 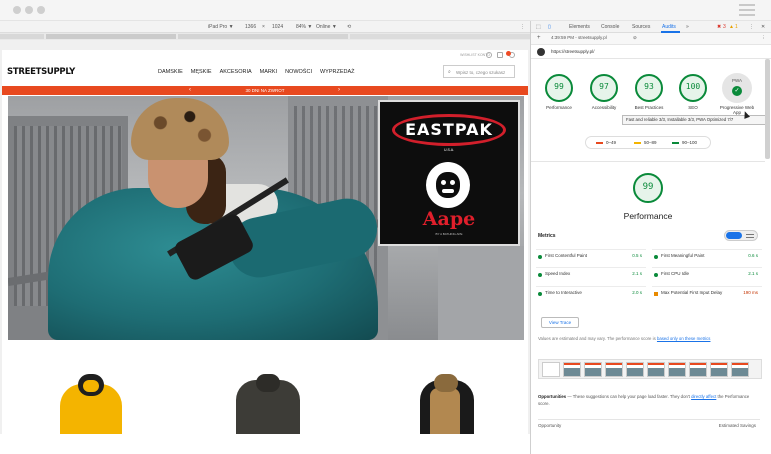 I want to click on minimize-window-button, so click(x=29, y=10).